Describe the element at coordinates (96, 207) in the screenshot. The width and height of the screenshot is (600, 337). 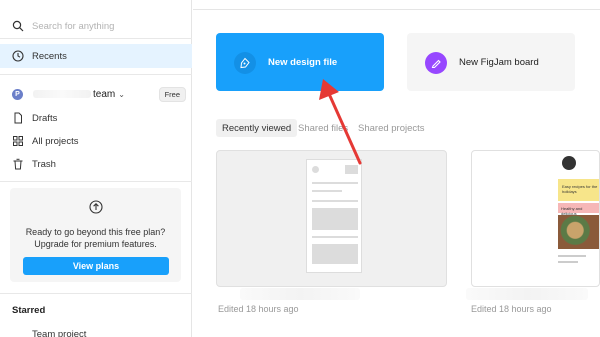
I see `arrow-up-circle-icon` at that location.